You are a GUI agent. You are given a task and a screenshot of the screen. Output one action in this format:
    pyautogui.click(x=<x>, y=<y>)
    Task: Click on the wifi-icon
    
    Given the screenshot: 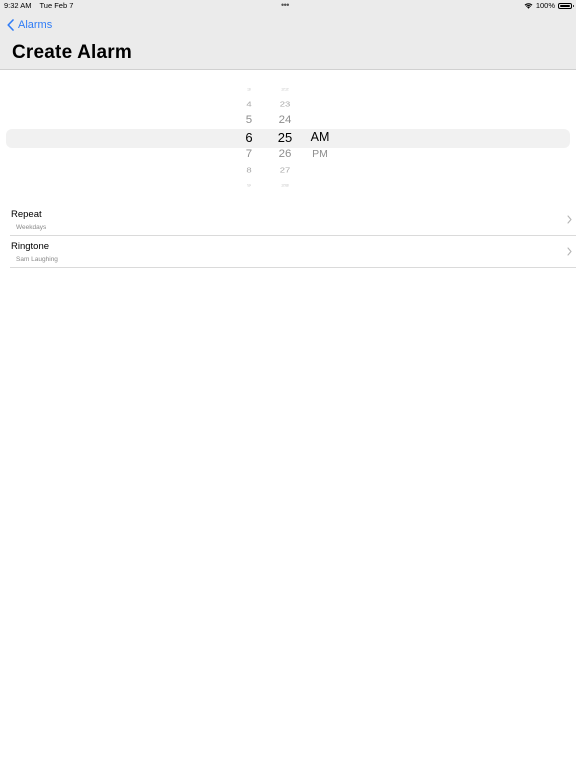 What is the action you would take?
    pyautogui.click(x=528, y=6)
    